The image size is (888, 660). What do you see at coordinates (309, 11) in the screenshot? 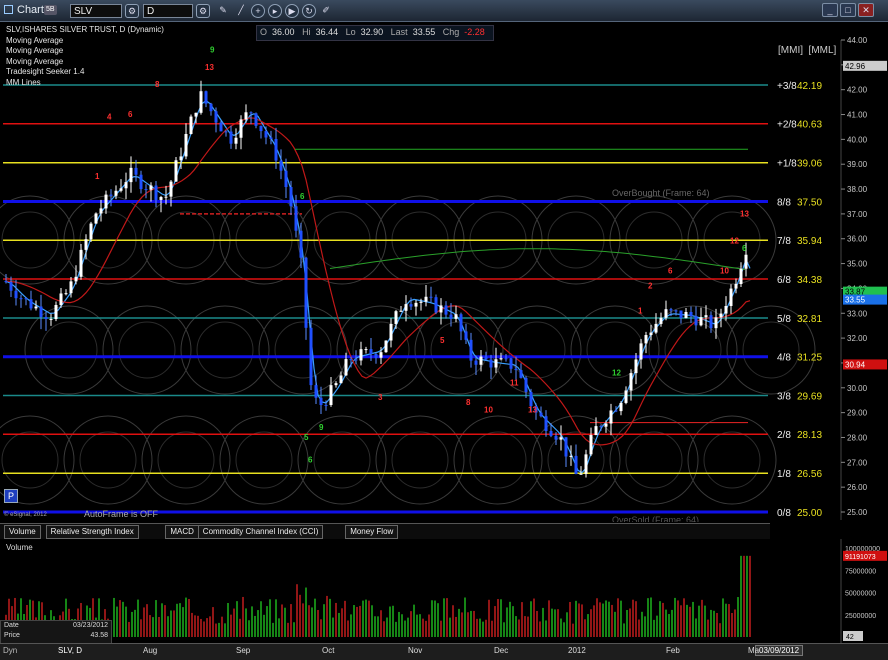
I see `refresh-icon: ↻` at bounding box center [309, 11].